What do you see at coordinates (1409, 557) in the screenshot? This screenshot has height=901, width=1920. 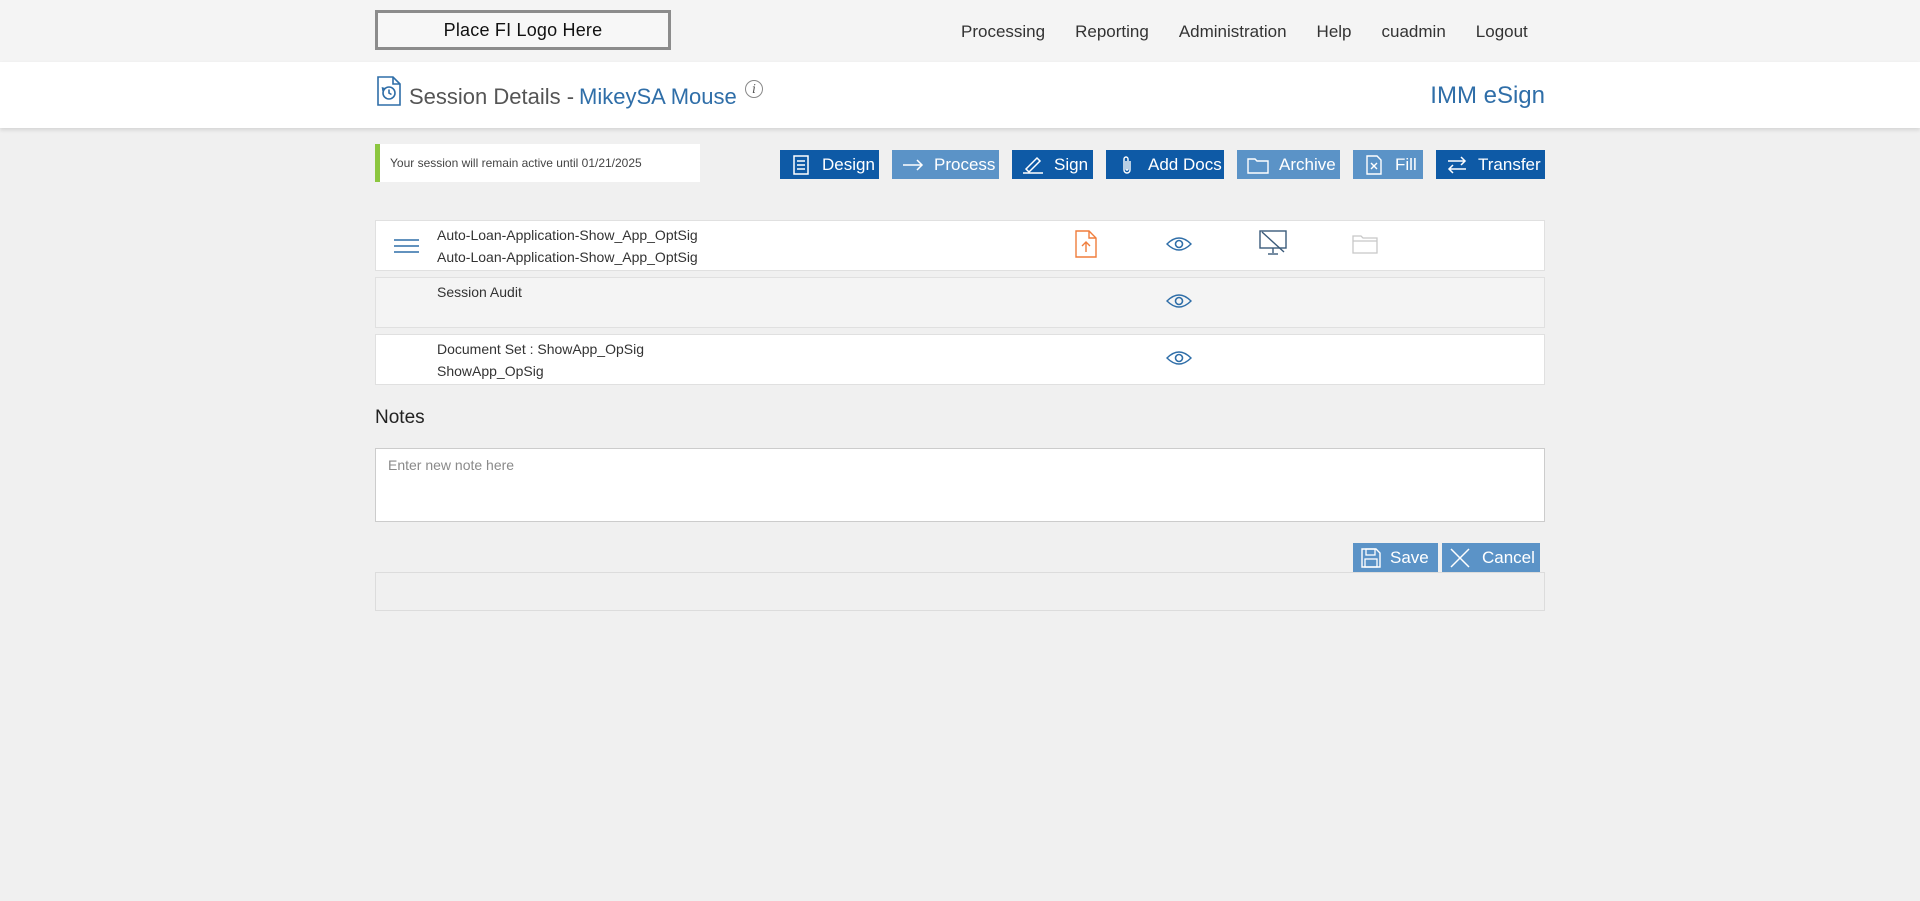 I see `save-label: Save` at bounding box center [1409, 557].